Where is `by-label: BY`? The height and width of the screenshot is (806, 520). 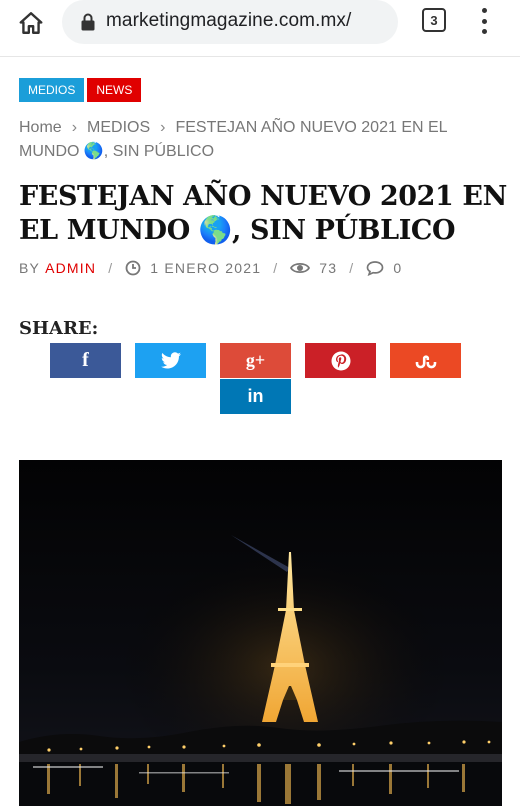 by-label: BY is located at coordinates (30, 268).